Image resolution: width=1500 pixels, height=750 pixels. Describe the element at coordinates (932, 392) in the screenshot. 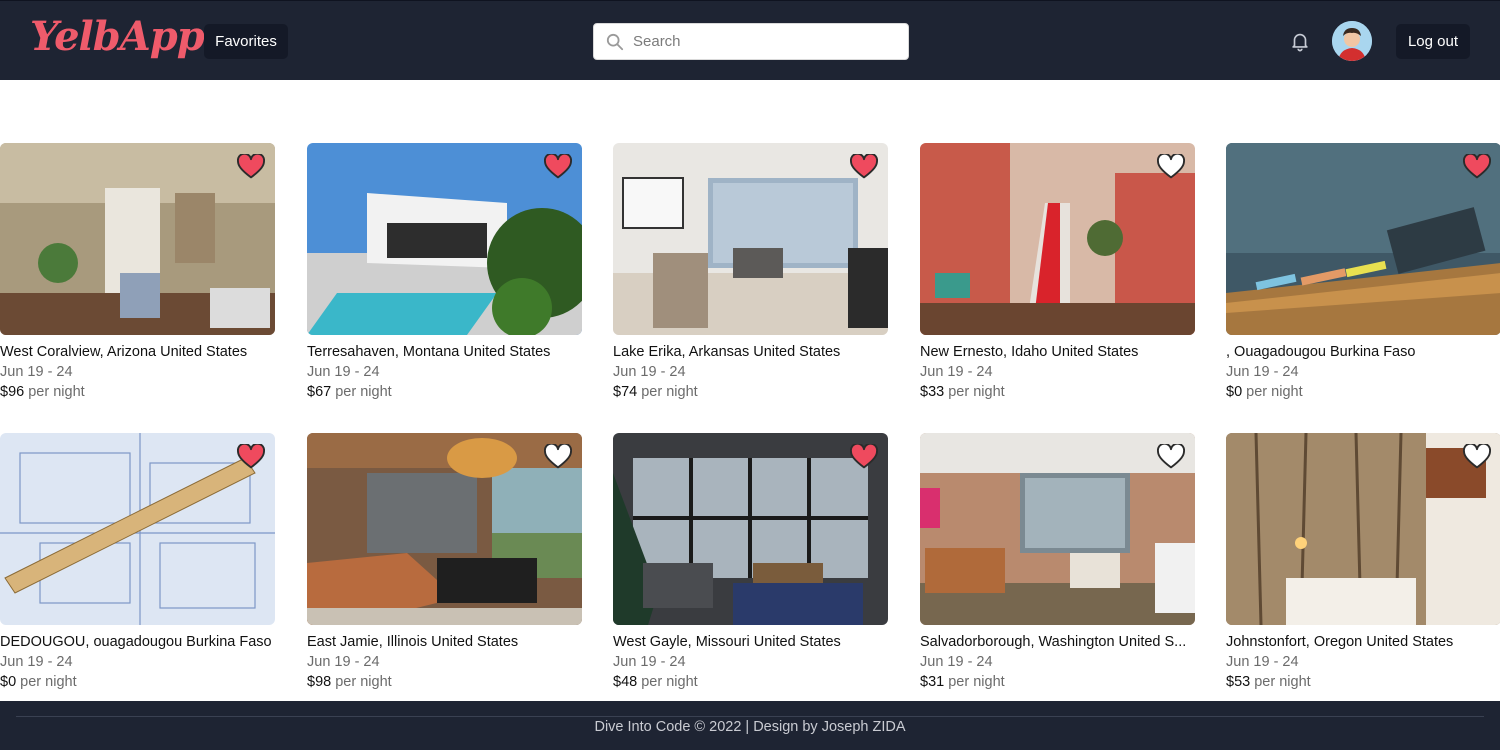

I see `price-amount: $33` at that location.